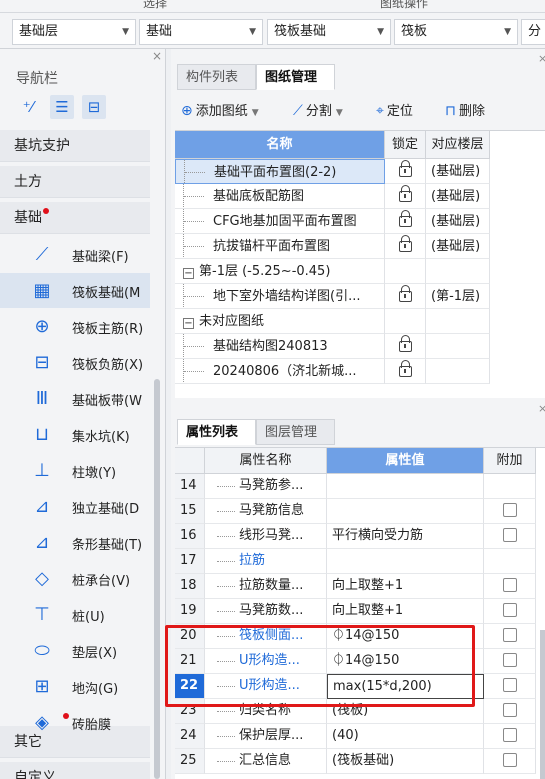  What do you see at coordinates (405, 461) in the screenshot?
I see `col-property-value-header: 属性值` at bounding box center [405, 461].